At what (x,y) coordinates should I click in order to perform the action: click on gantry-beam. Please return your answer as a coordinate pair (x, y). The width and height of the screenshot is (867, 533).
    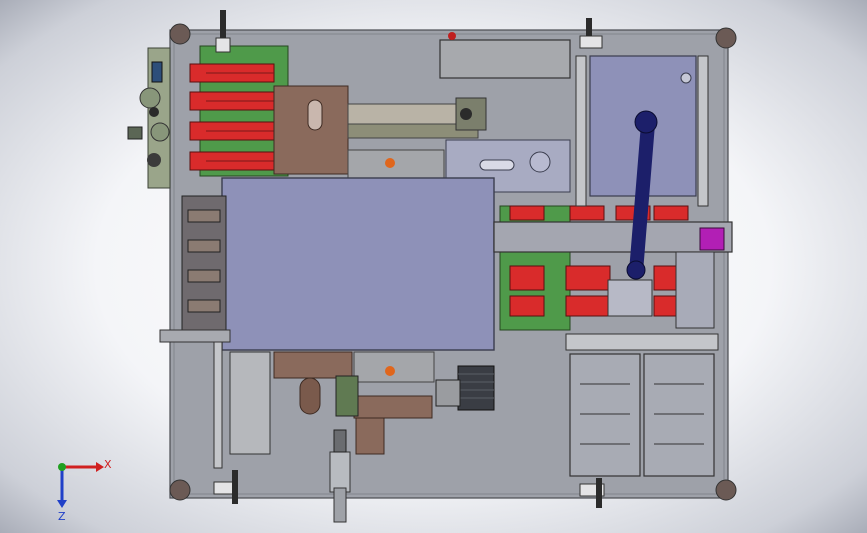
    Looking at the image, I should click on (613, 237).